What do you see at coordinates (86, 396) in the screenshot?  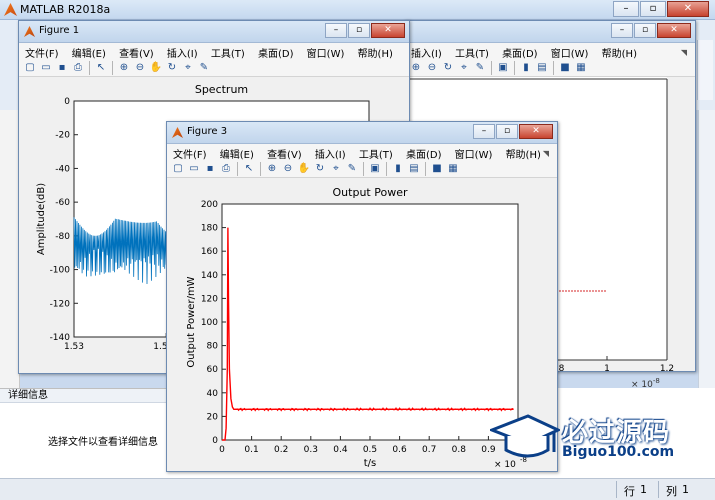 I see `details-panel-title: 详细信息` at bounding box center [86, 396].